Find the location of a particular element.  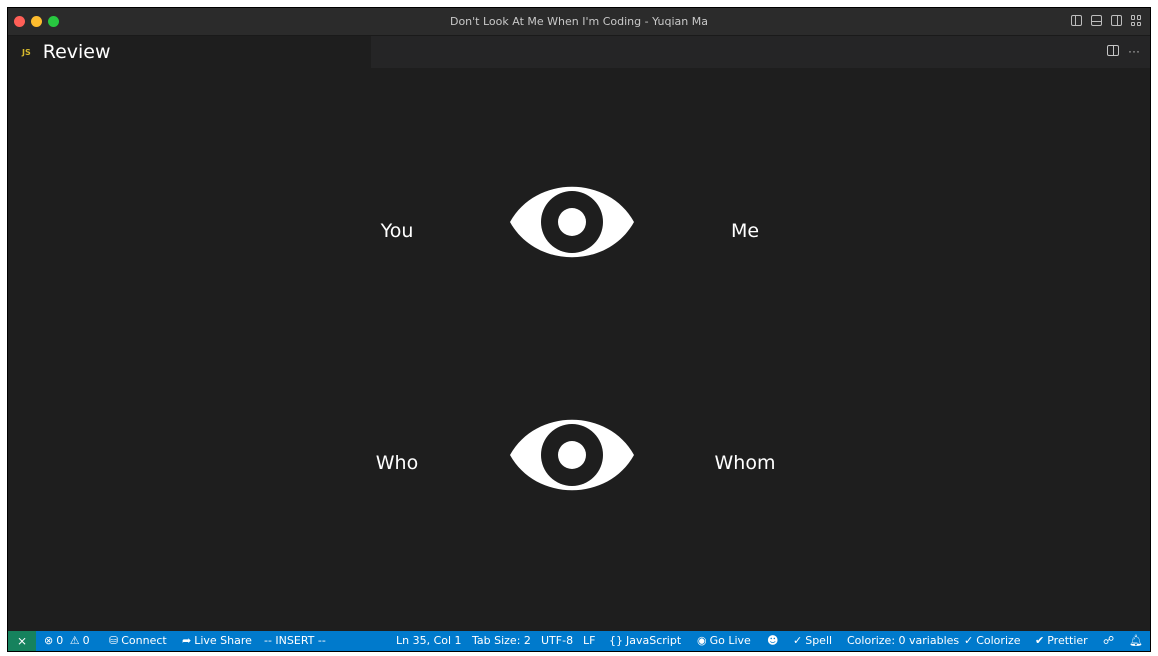

tab-review: JS Review is located at coordinates (189, 52).